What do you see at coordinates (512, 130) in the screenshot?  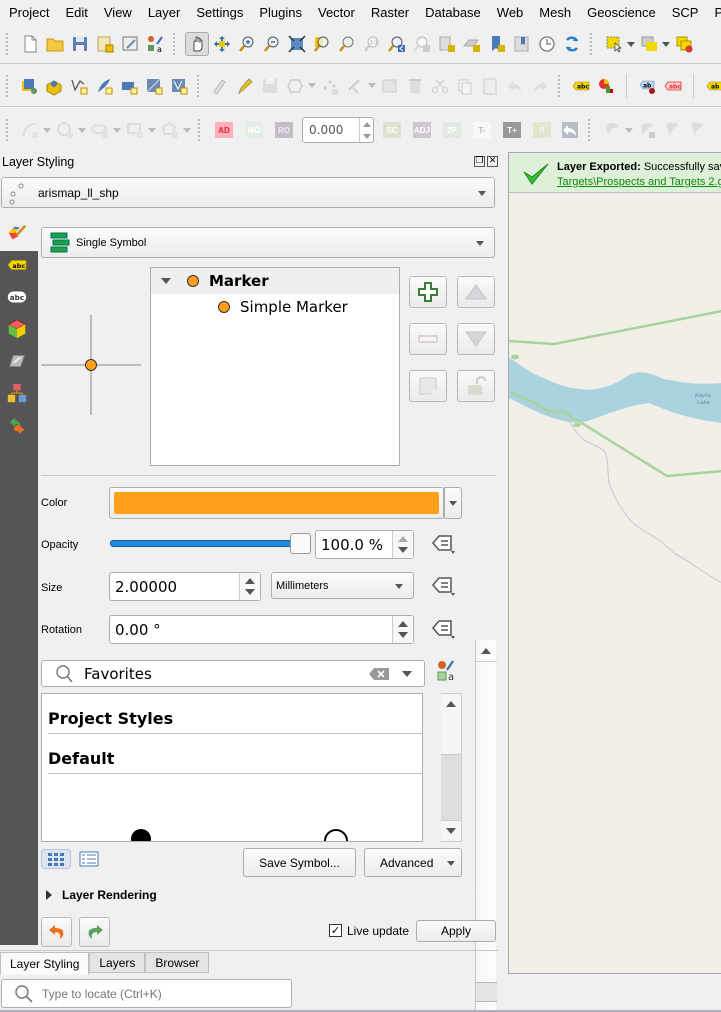 I see `badge-t-plus: T+` at bounding box center [512, 130].